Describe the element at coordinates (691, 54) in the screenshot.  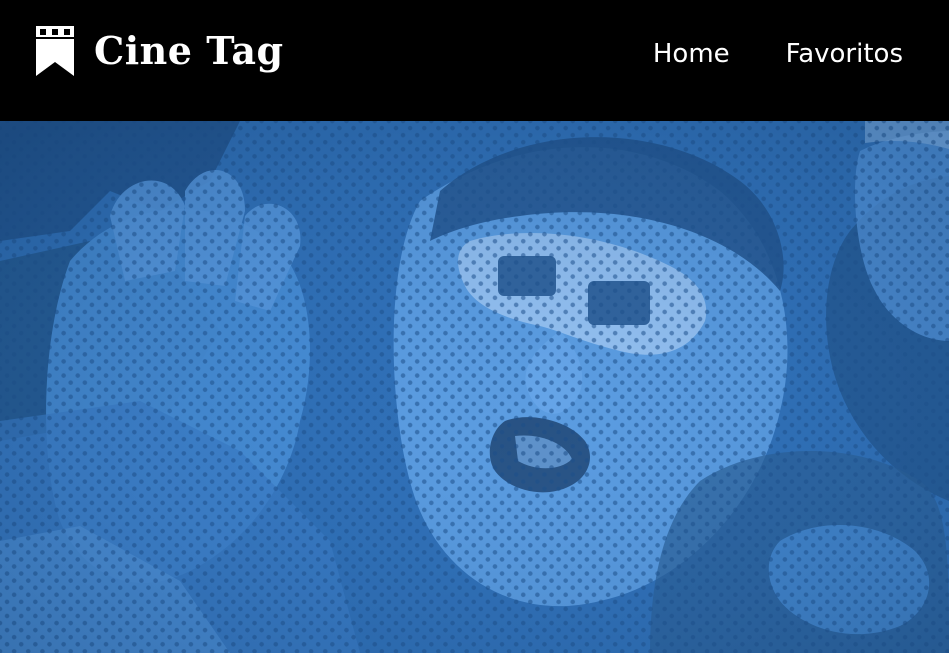
I see `nav-link-home: Home` at that location.